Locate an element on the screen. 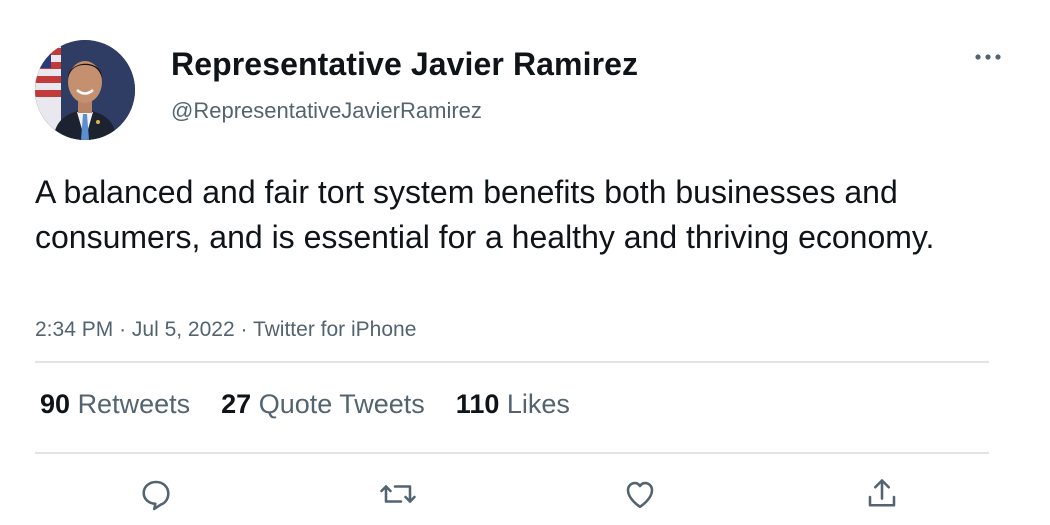 The height and width of the screenshot is (525, 1050). user-handle: @RepresentativeJavierRamirez is located at coordinates (326, 111).